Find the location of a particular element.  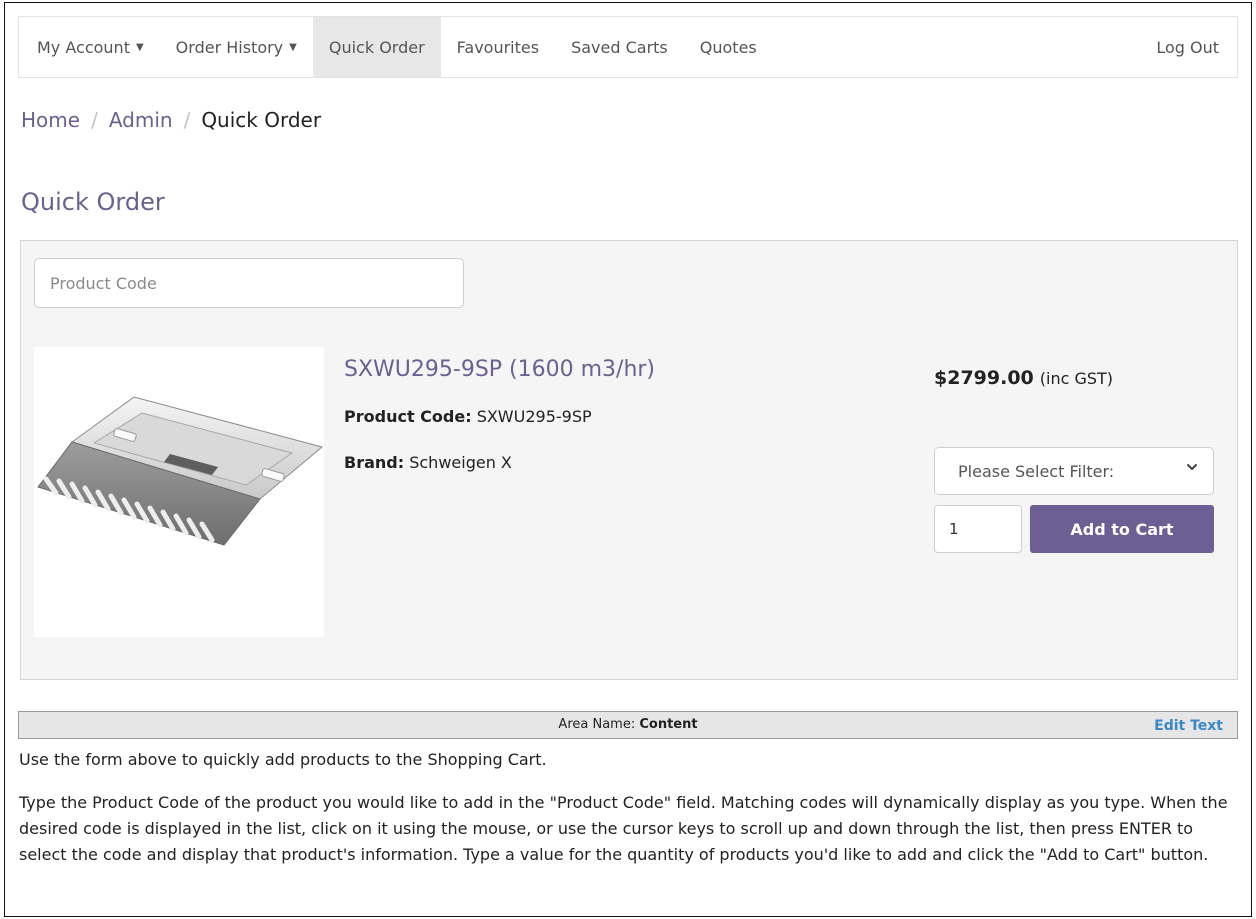

product-name-link: SXWU295-9SP (1600 m3/hr) is located at coordinates (499, 369).